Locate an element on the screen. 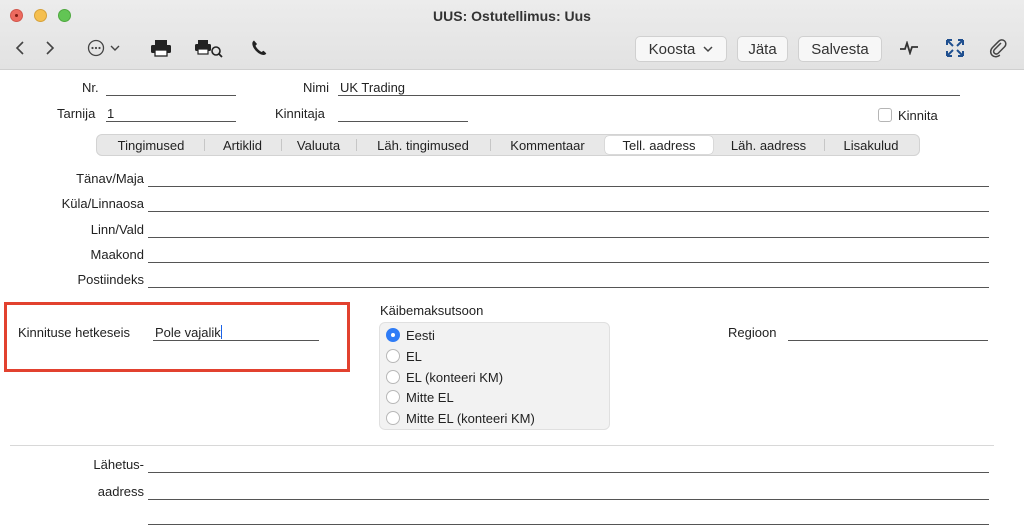 This screenshot has height=530, width=1024. county-label: Maakond is located at coordinates (117, 254).